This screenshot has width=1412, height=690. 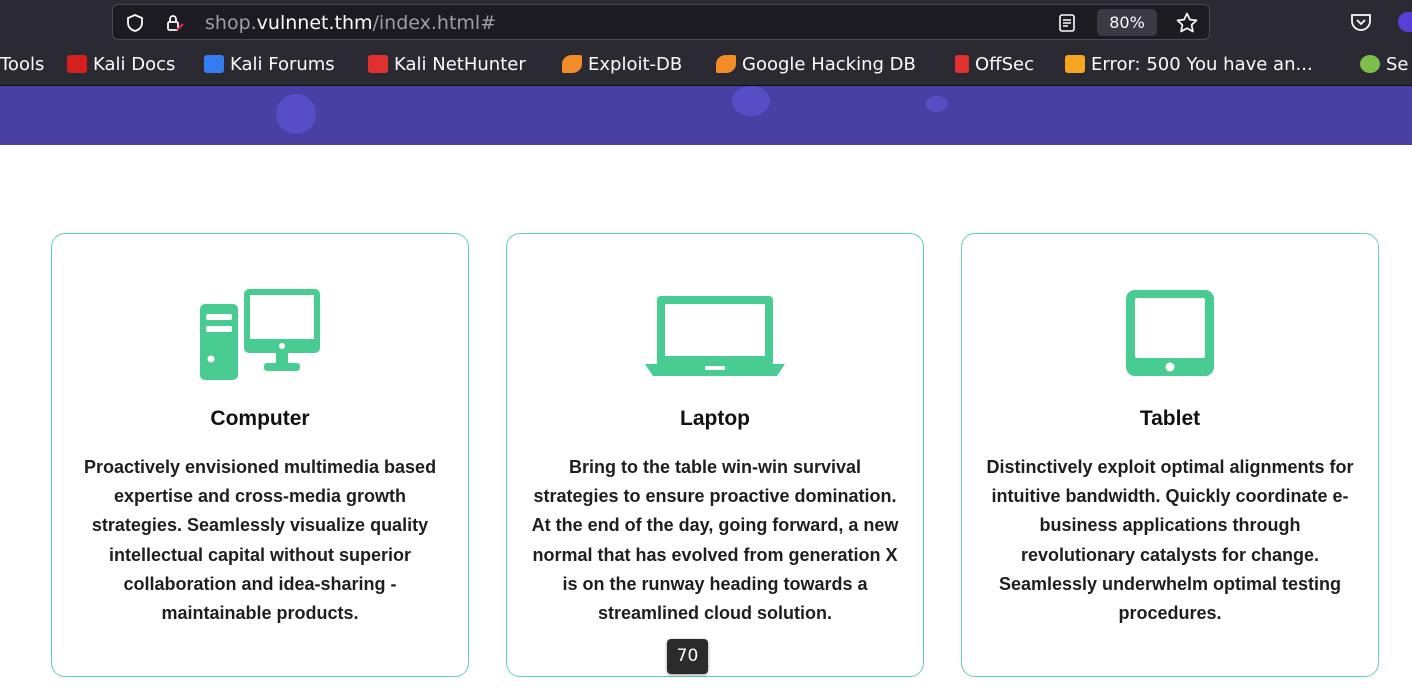 I want to click on kali-nethunter-icon, so click(x=378, y=64).